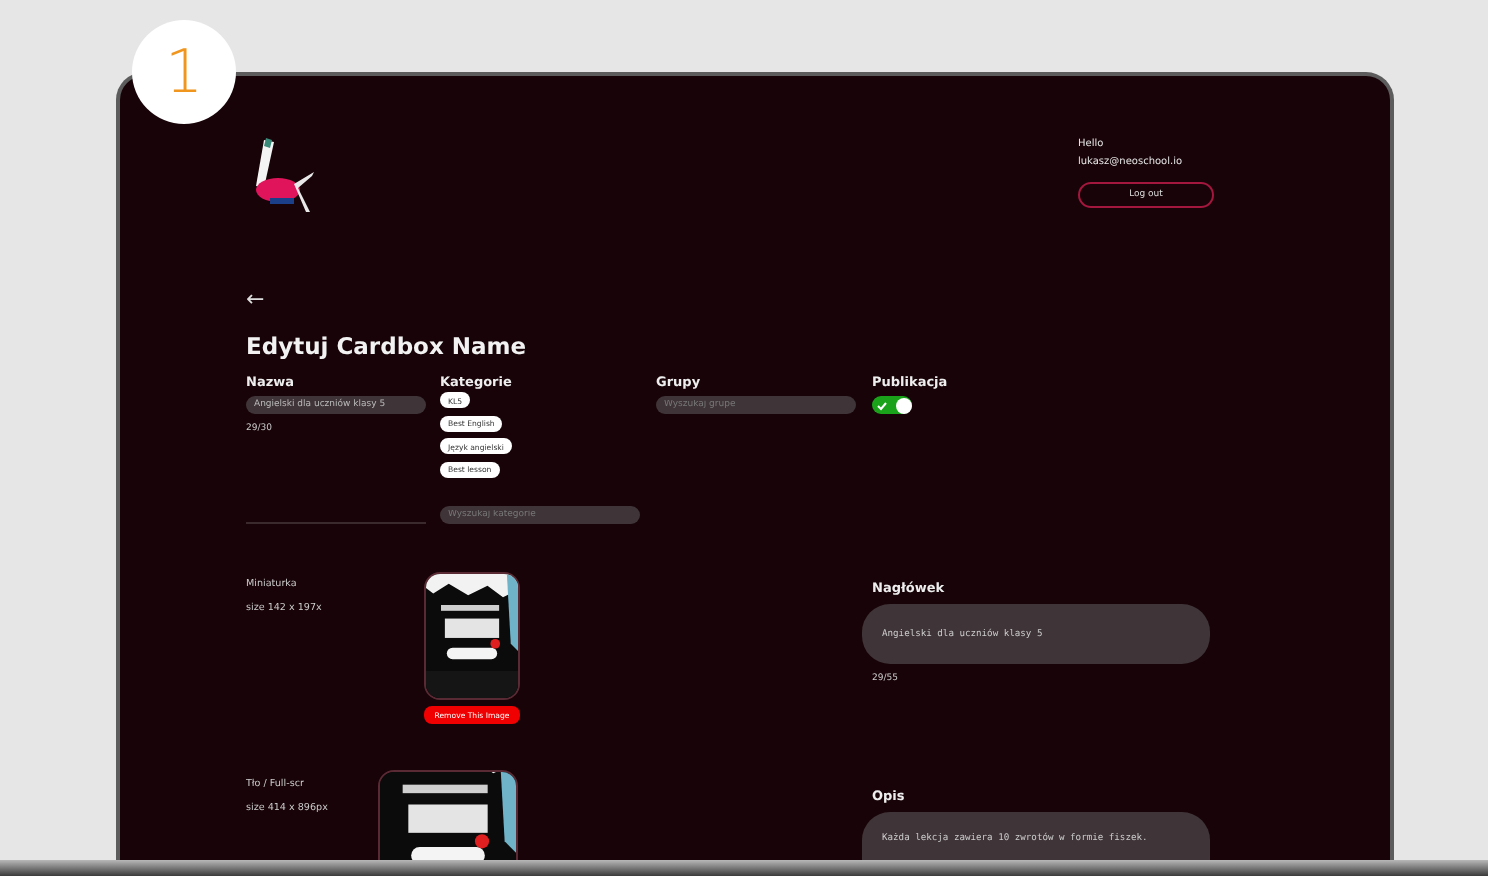 The image size is (1488, 876). What do you see at coordinates (255, 300) in the screenshot?
I see `back-arrow: ←` at bounding box center [255, 300].